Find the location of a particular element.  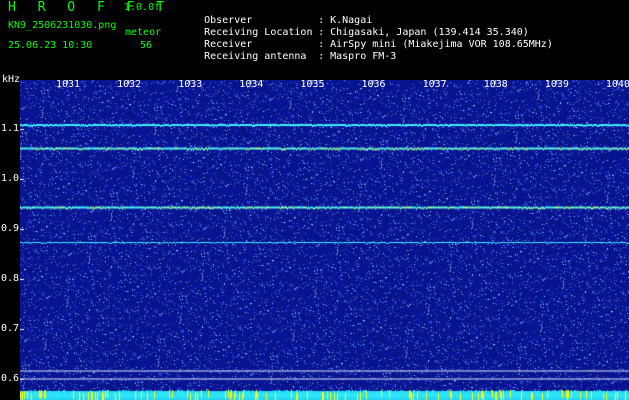

x-tick-label: 1031 is located at coordinates (68, 84).